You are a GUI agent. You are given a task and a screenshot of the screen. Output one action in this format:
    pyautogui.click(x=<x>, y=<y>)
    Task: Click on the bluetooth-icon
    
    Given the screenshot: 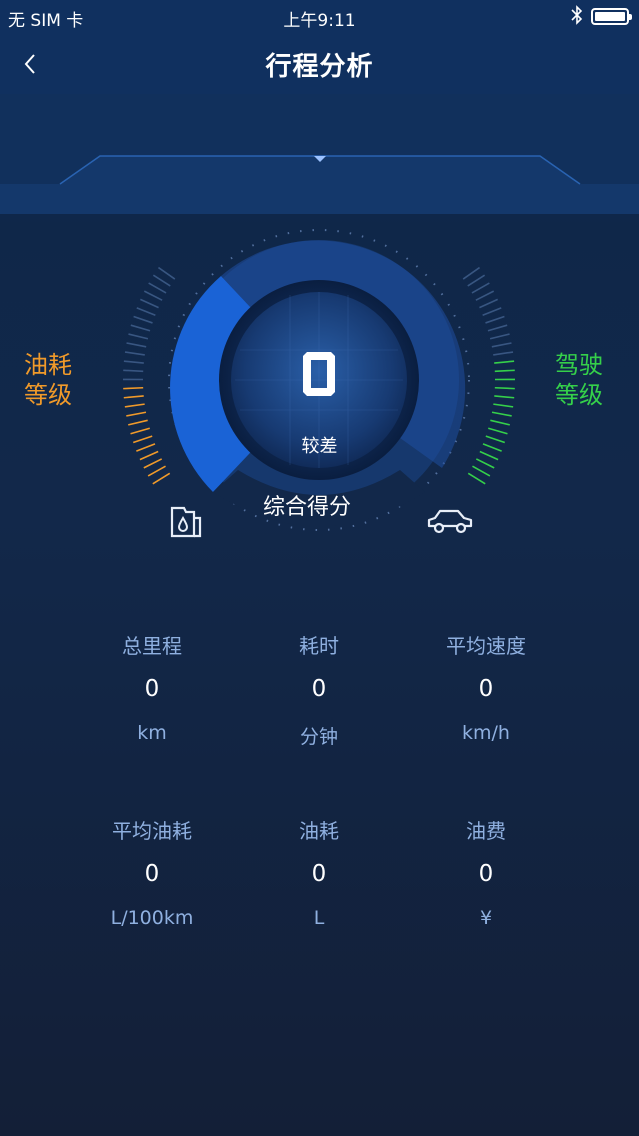 What is the action you would take?
    pyautogui.click(x=577, y=17)
    